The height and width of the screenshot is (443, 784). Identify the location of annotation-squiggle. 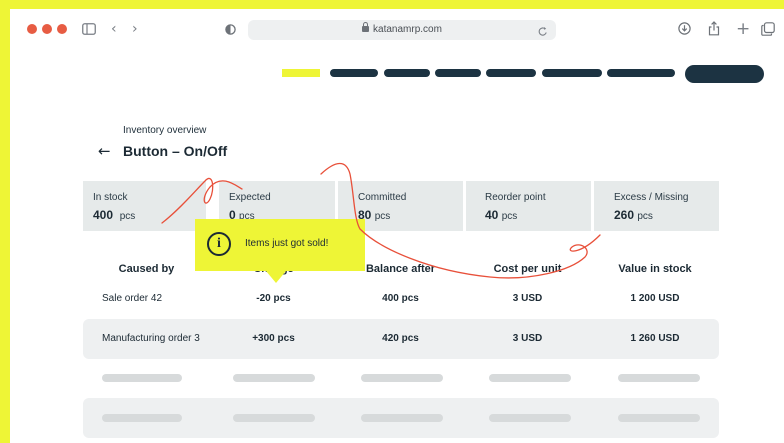
(381, 220).